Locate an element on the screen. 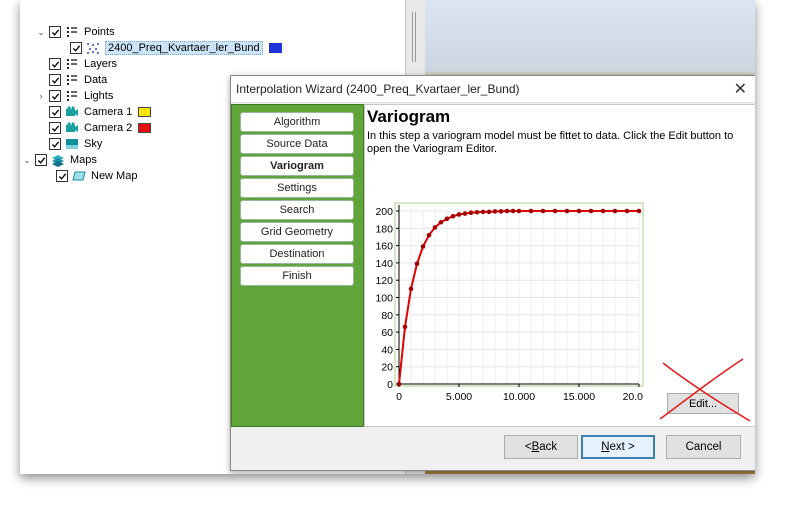 The image size is (797, 516). checkbox-points is located at coordinates (55, 32).